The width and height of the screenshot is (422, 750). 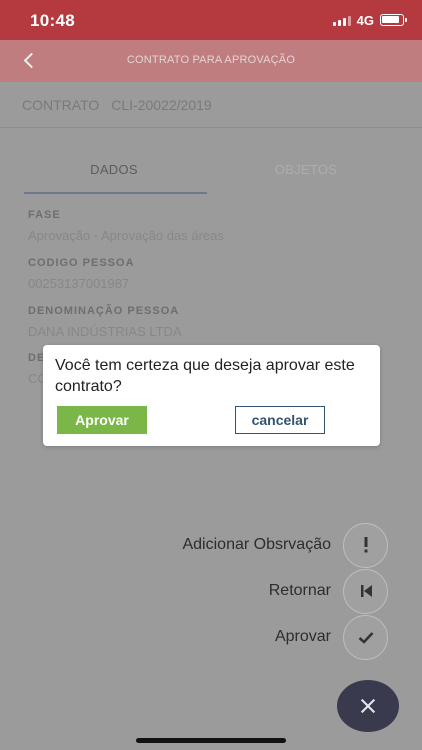 I want to click on field-value-codigo: 00253137001987, so click(x=79, y=283).